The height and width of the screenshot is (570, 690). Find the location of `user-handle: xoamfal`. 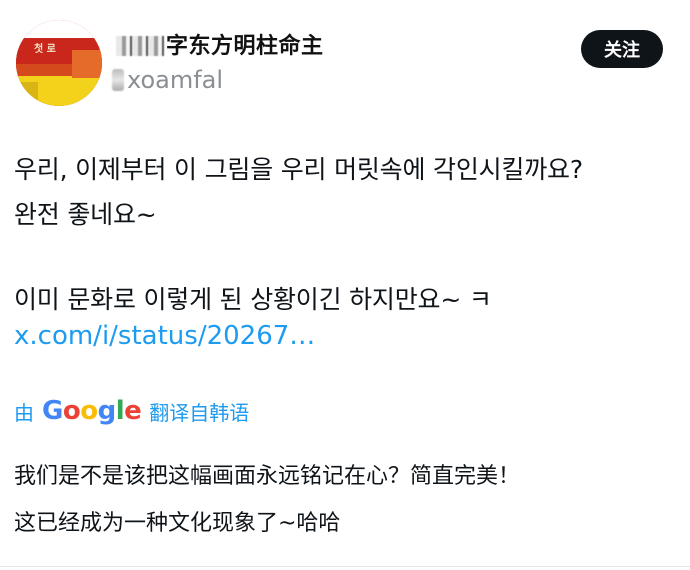

user-handle: xoamfal is located at coordinates (167, 80).